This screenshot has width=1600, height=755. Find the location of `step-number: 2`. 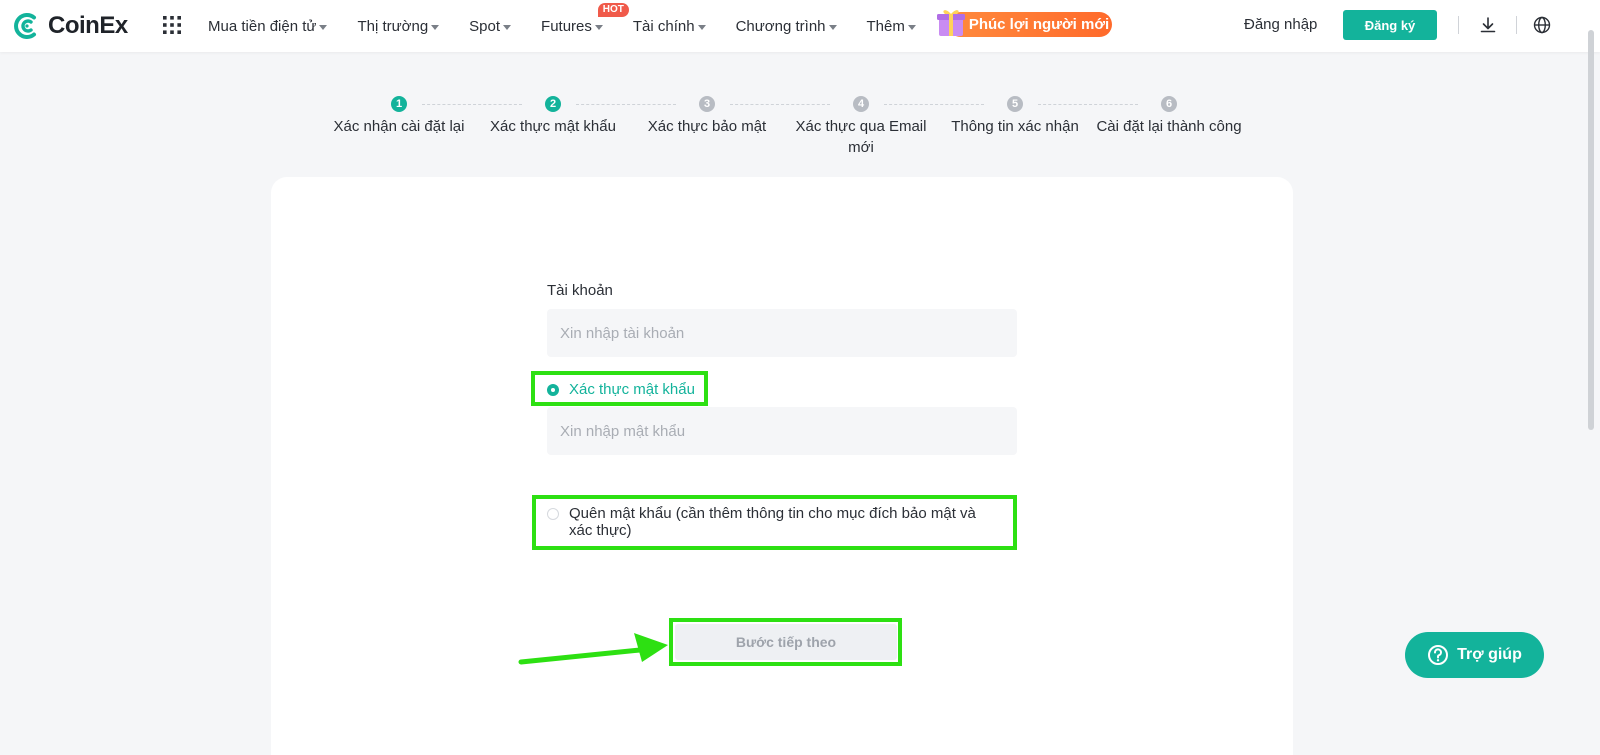

step-number: 2 is located at coordinates (553, 104).